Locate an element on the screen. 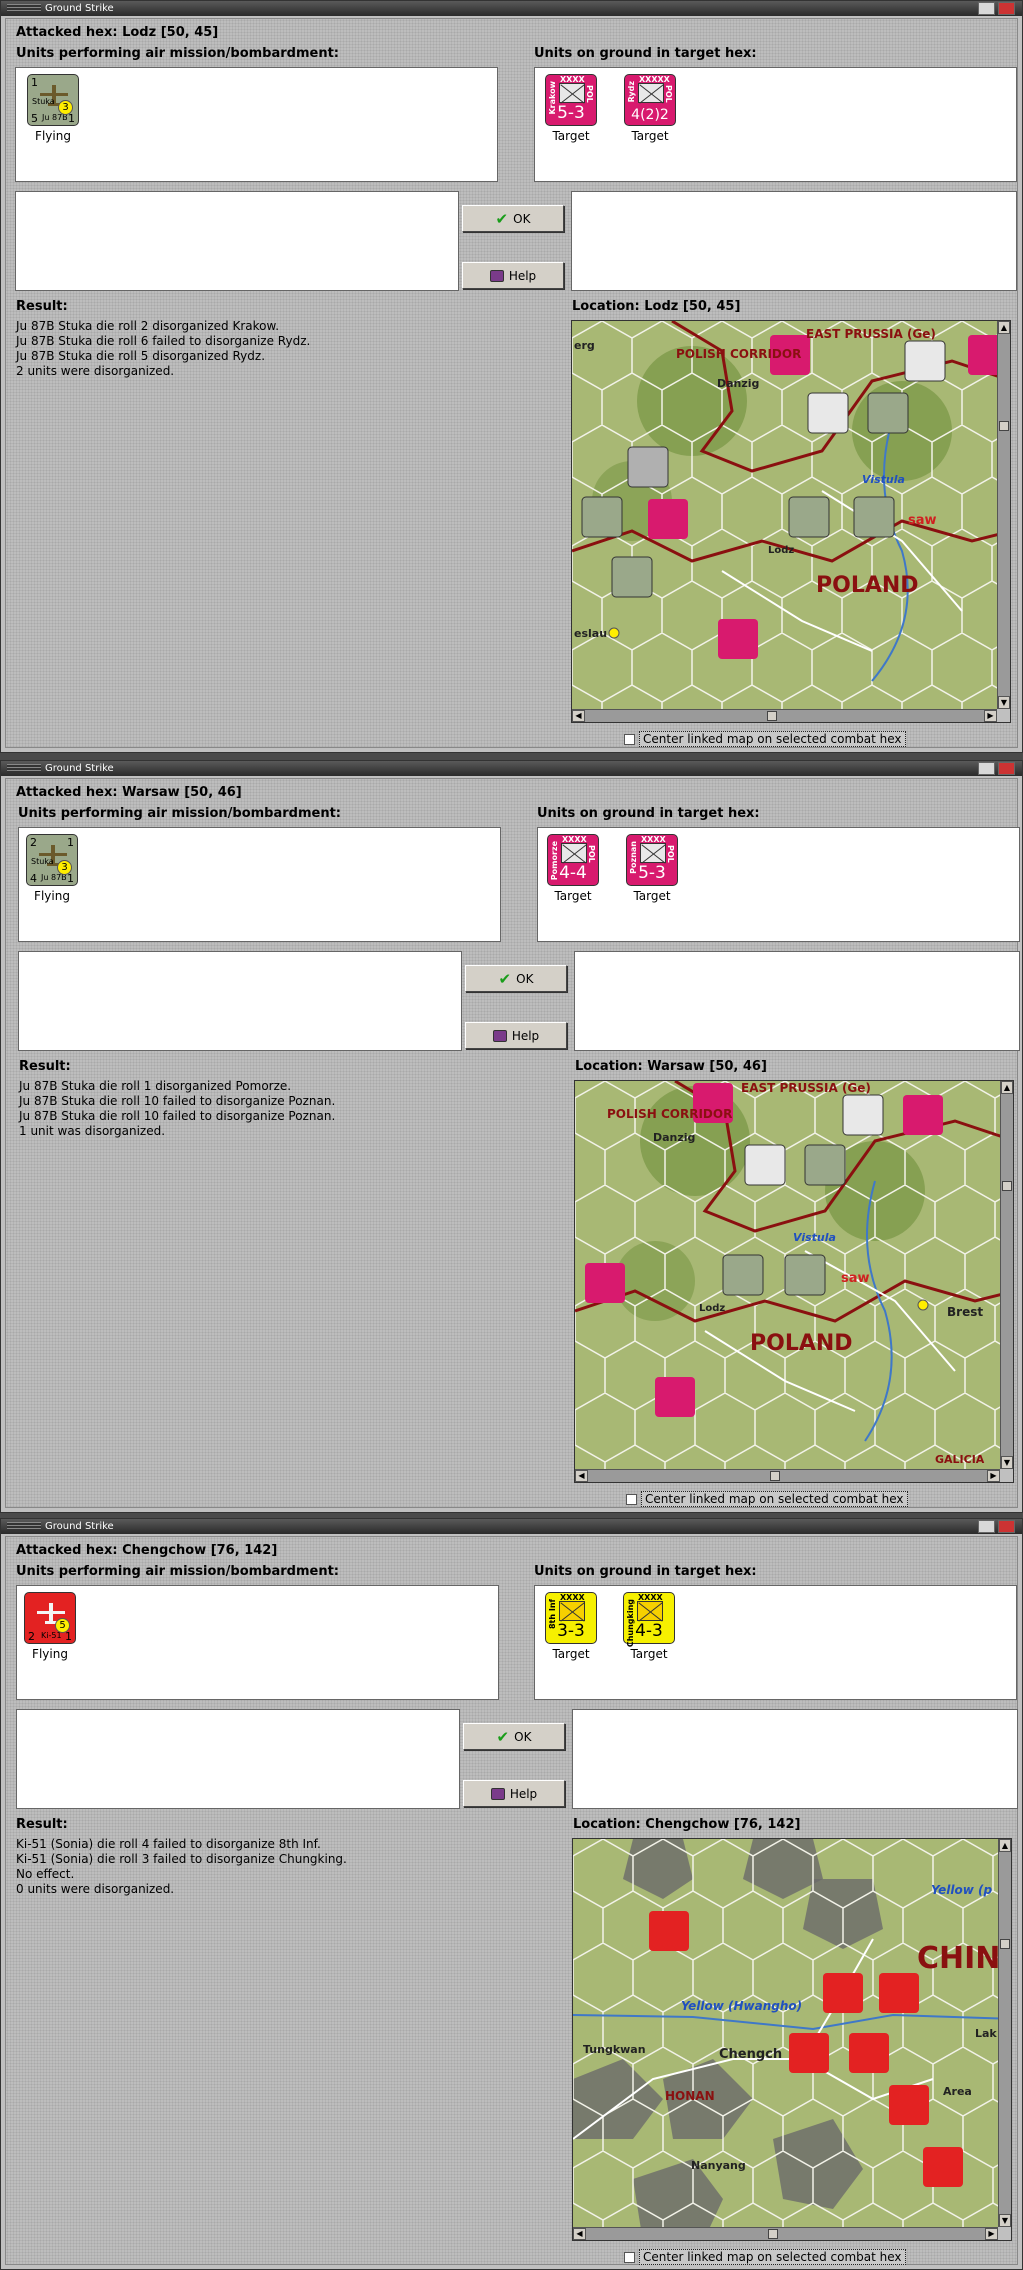 The height and width of the screenshot is (2270, 1023). mission-circle: 5 is located at coordinates (62, 1625).